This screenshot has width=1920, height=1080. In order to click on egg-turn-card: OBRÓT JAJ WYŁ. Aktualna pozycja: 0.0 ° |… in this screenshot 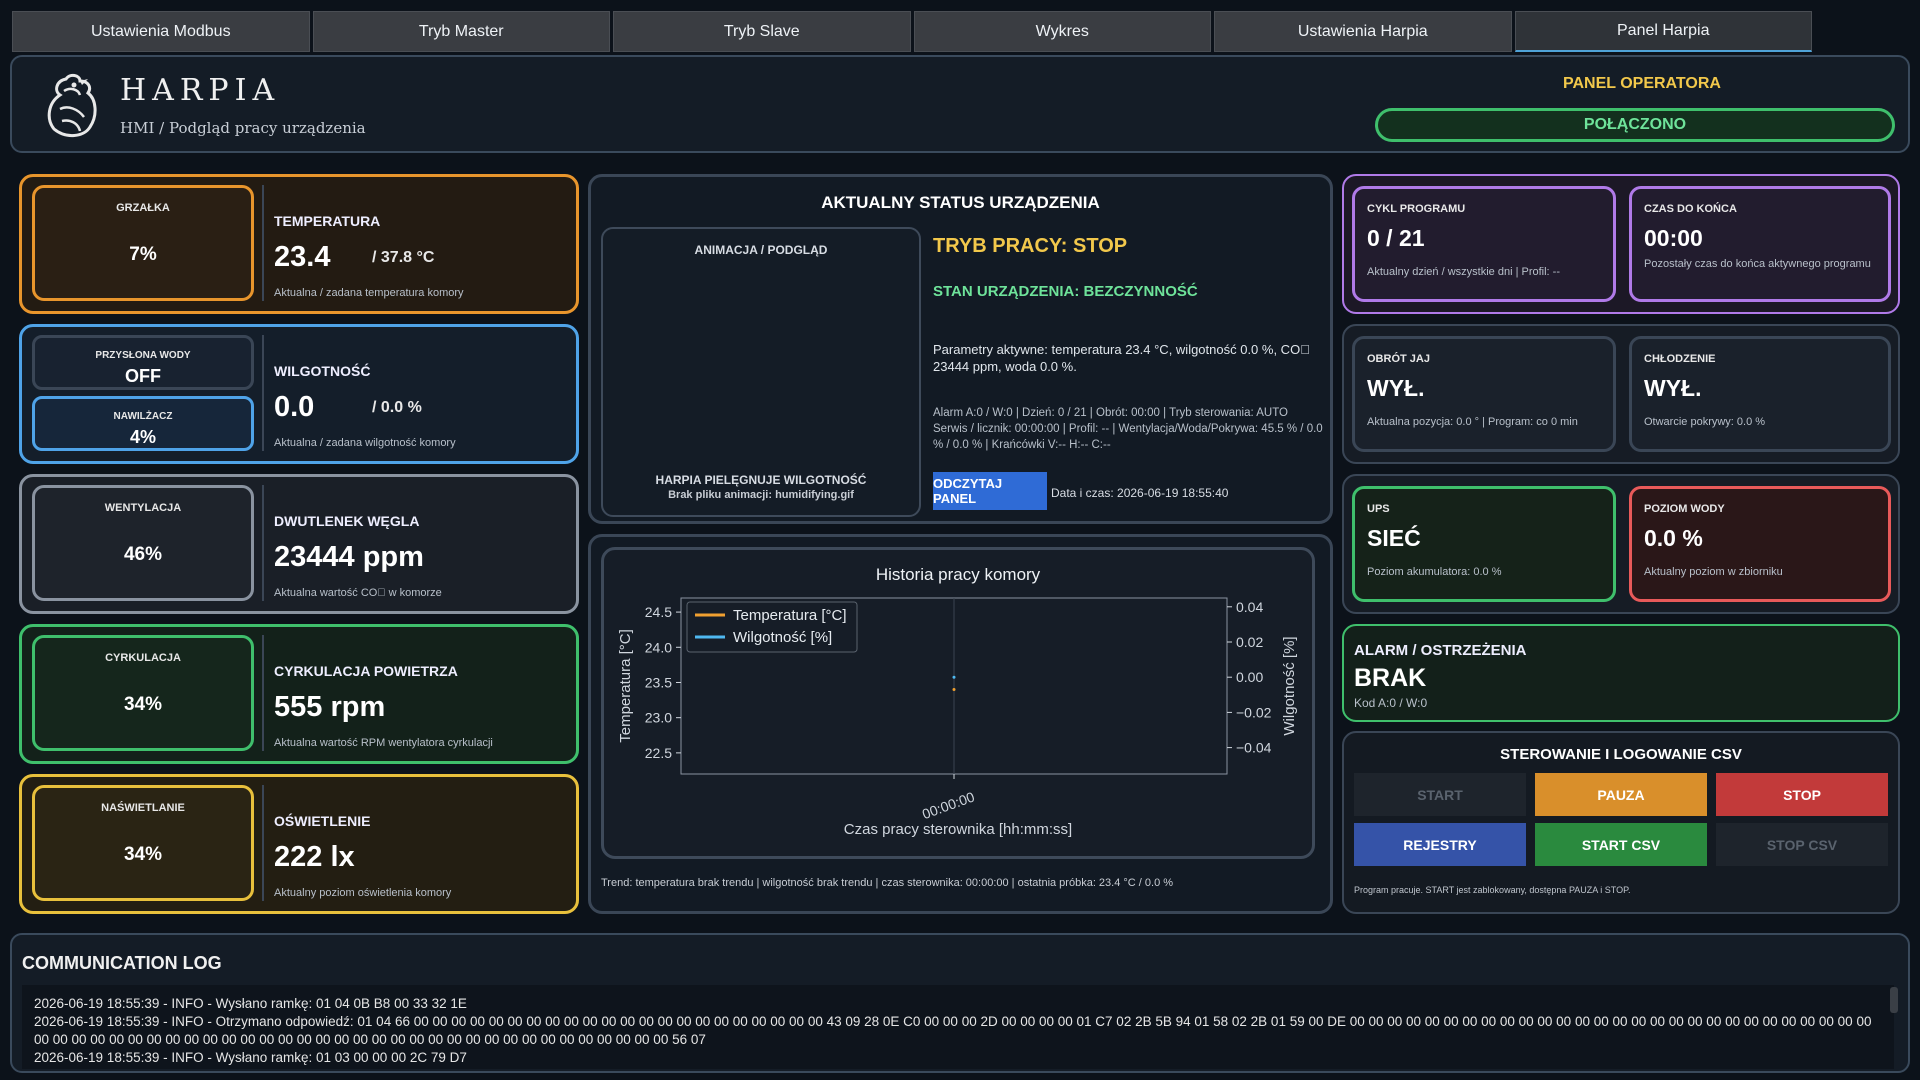, I will do `click(1484, 394)`.